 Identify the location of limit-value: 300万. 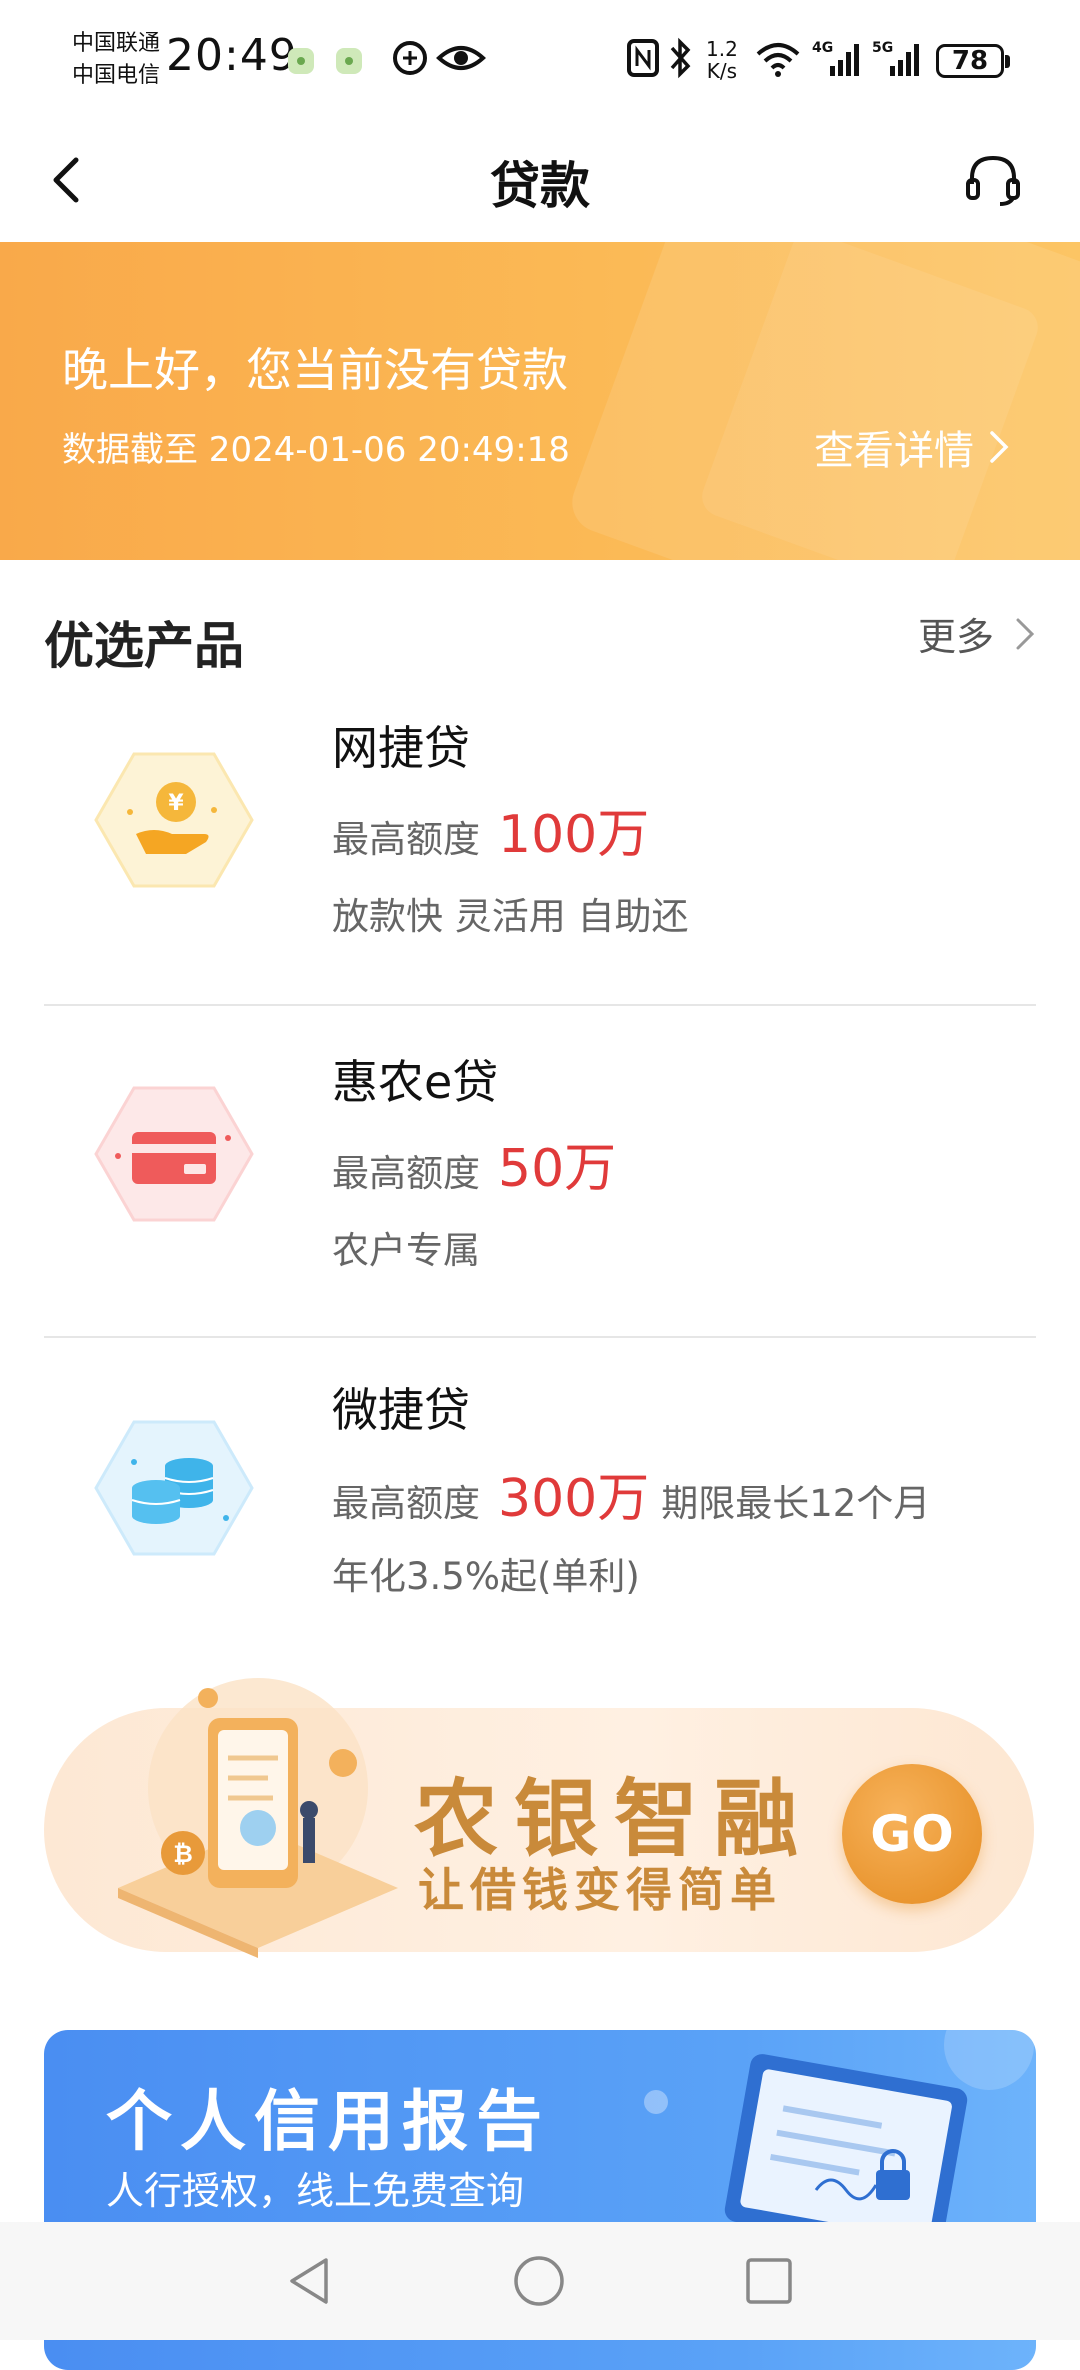
(574, 1499).